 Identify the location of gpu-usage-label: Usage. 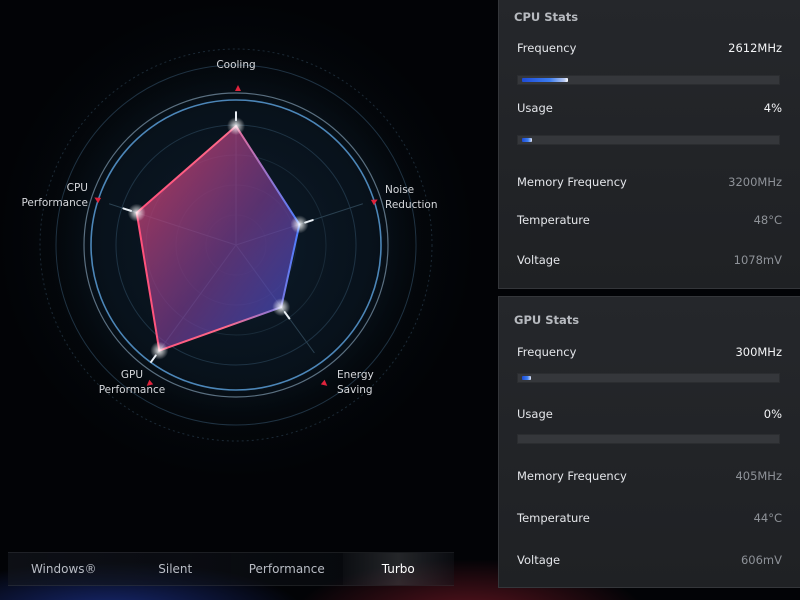
(535, 414).